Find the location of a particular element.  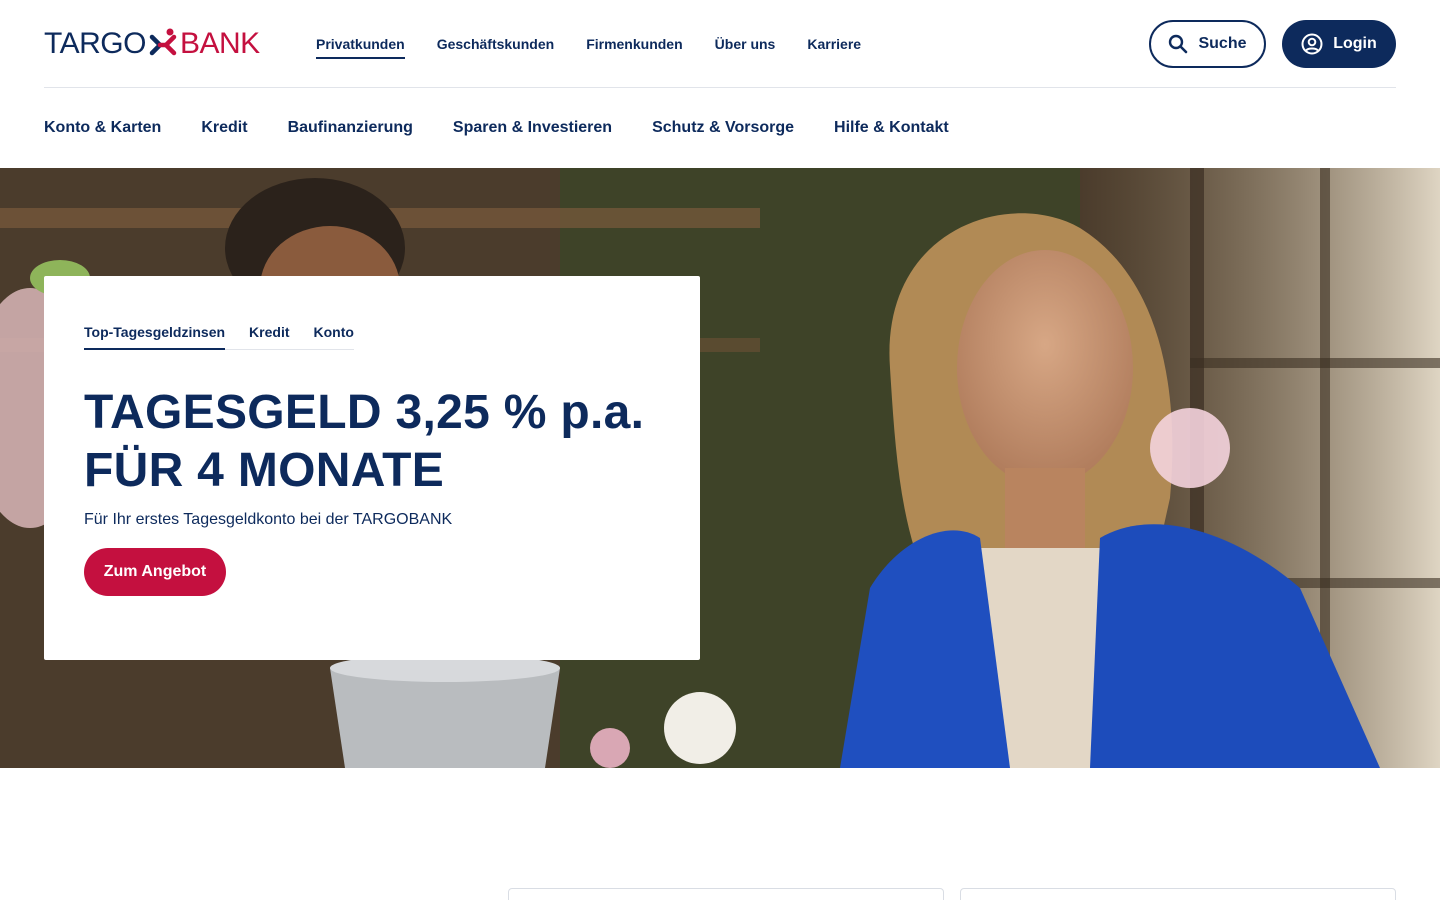

tab-top-tagesgeldzinsen: Top-Tagesgeldzinsen is located at coordinates (155, 337).